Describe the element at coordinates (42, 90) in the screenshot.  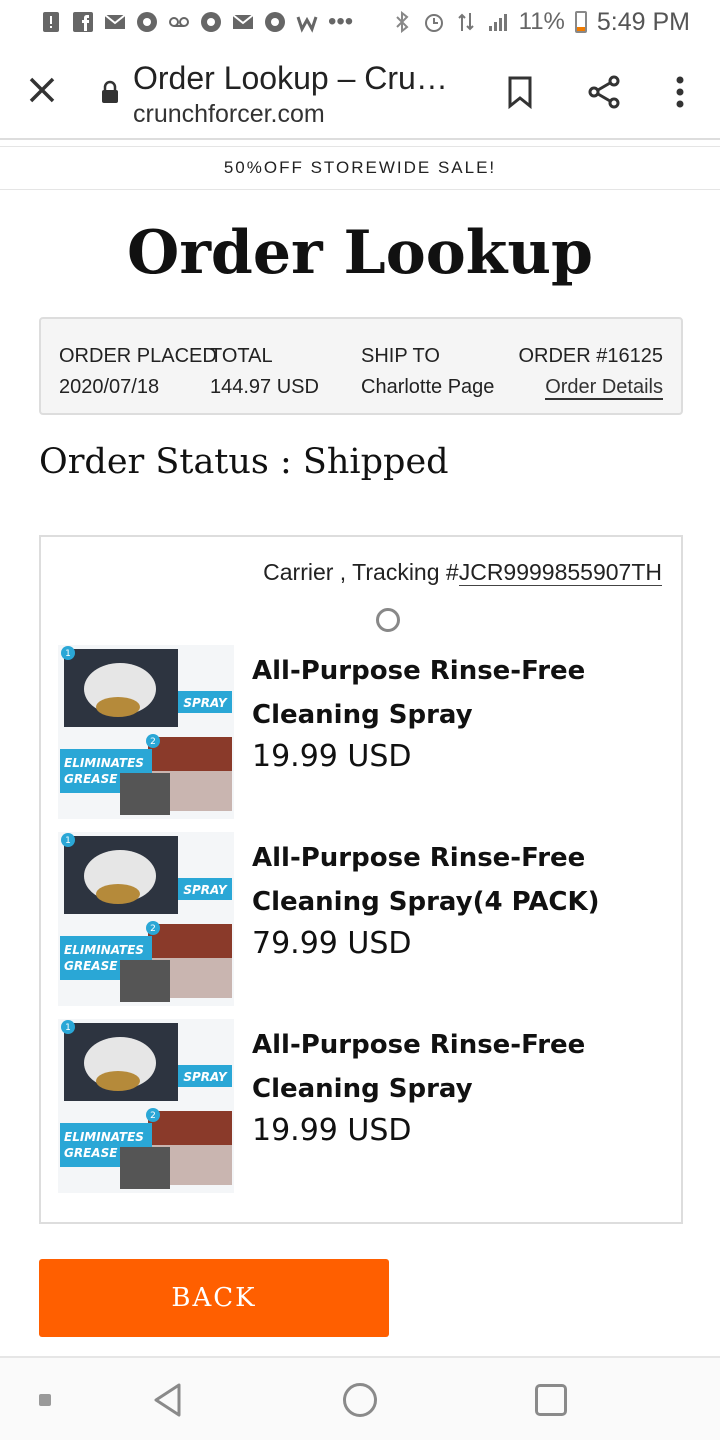
I see `close-icon` at that location.